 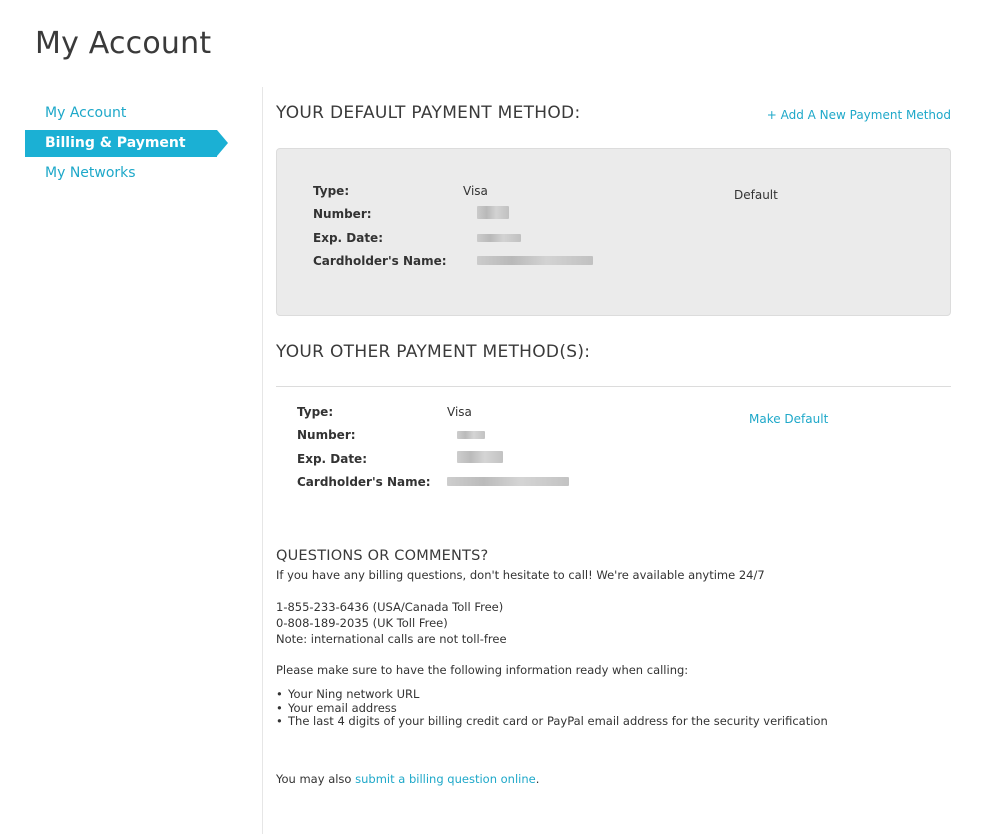 What do you see at coordinates (445, 779) in the screenshot?
I see `submit-billing-question-link: submit a billing question online` at bounding box center [445, 779].